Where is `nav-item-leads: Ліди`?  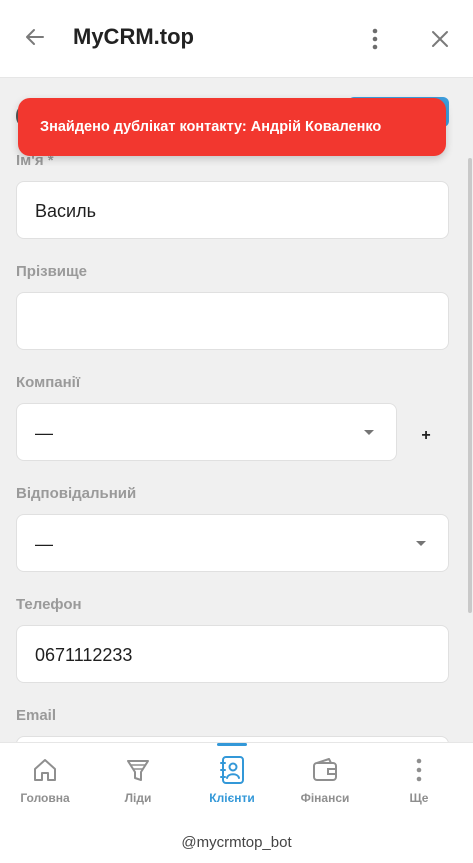 nav-item-leads: Ліди is located at coordinates (138, 779).